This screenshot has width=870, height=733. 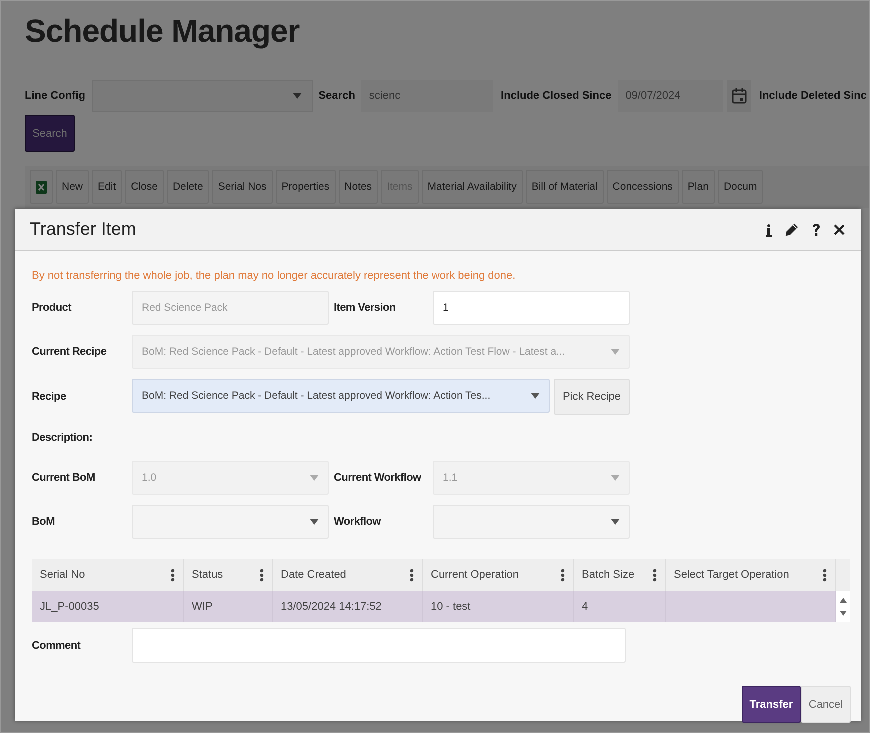 What do you see at coordinates (378, 478) in the screenshot?
I see `field-label: Current Workflow` at bounding box center [378, 478].